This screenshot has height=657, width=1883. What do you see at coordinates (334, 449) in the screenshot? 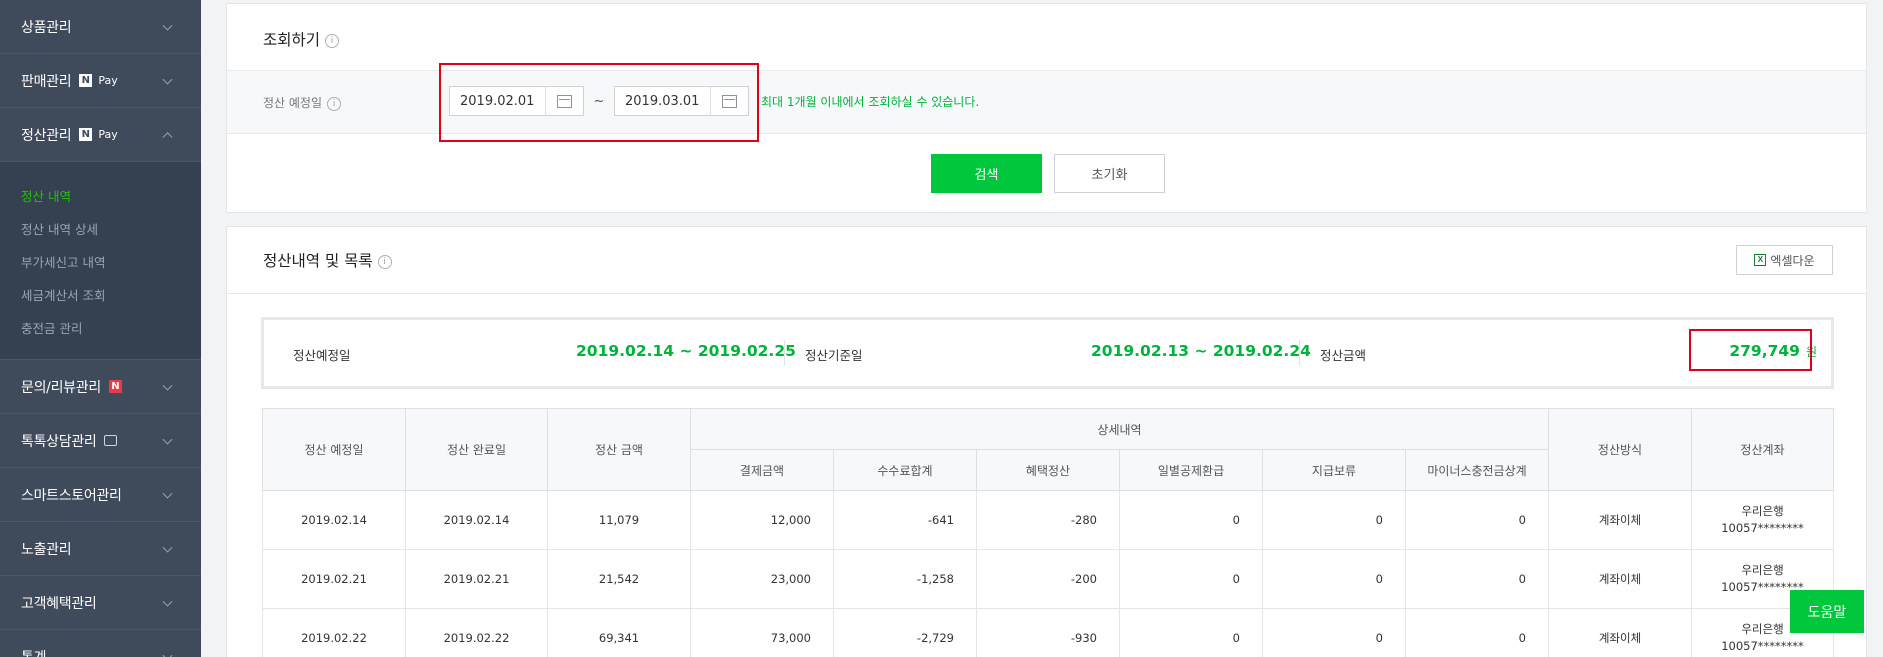
I see `column-header: 정산 예정일` at bounding box center [334, 449].